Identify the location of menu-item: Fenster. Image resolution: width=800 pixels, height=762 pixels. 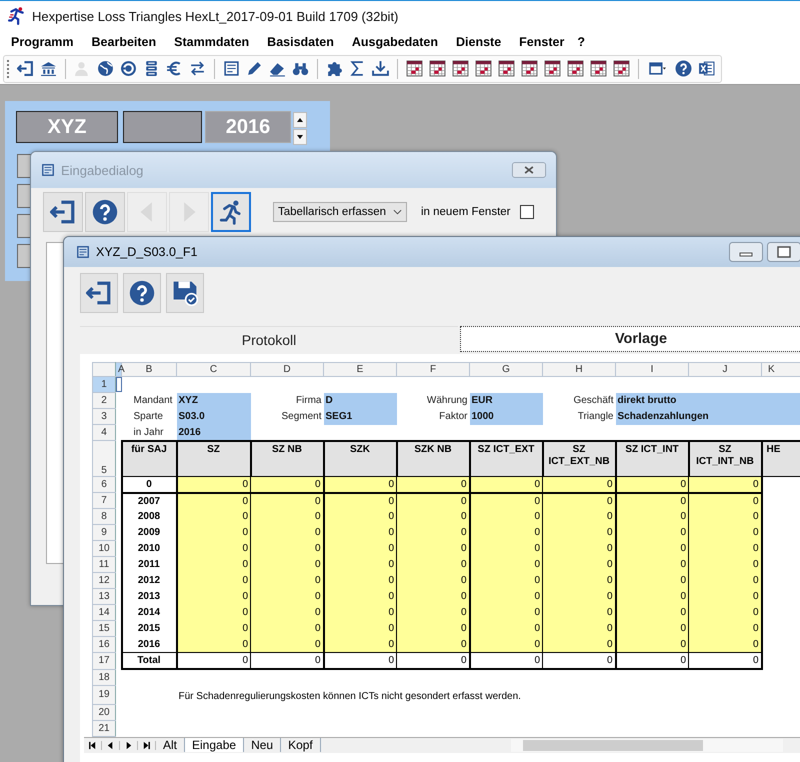
(542, 42).